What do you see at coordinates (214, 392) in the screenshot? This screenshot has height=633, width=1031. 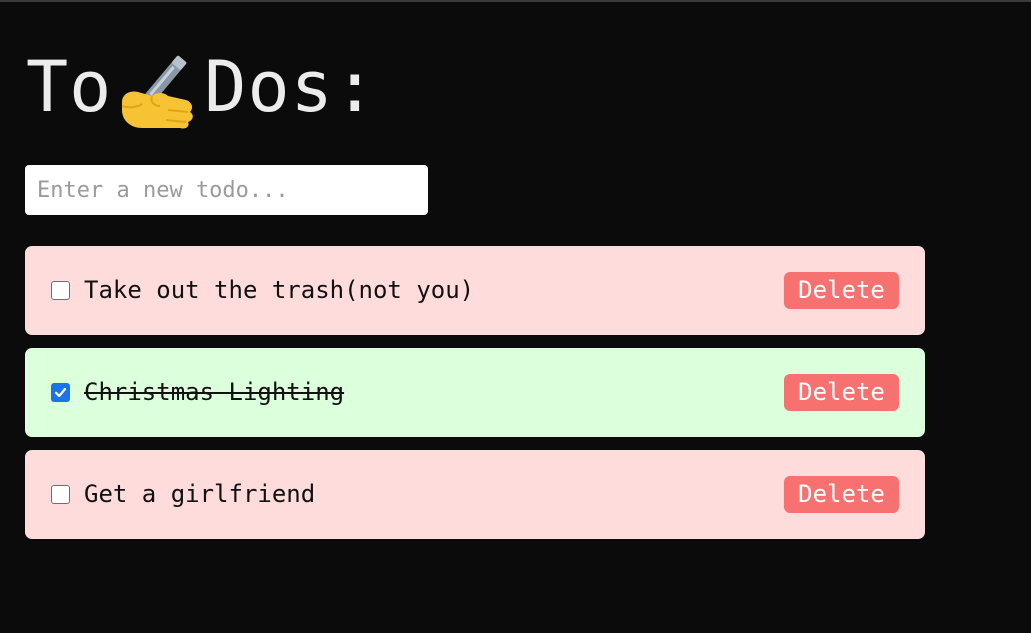 I see `todo-text: Christmas Lighting` at bounding box center [214, 392].